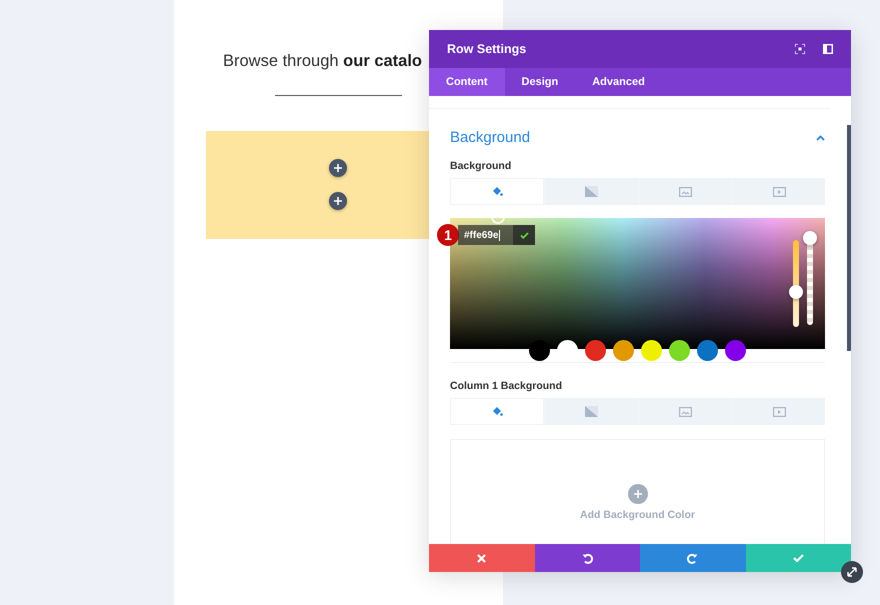 The height and width of the screenshot is (605, 880). What do you see at coordinates (540, 82) in the screenshot?
I see `dialog-tab: Design` at bounding box center [540, 82].